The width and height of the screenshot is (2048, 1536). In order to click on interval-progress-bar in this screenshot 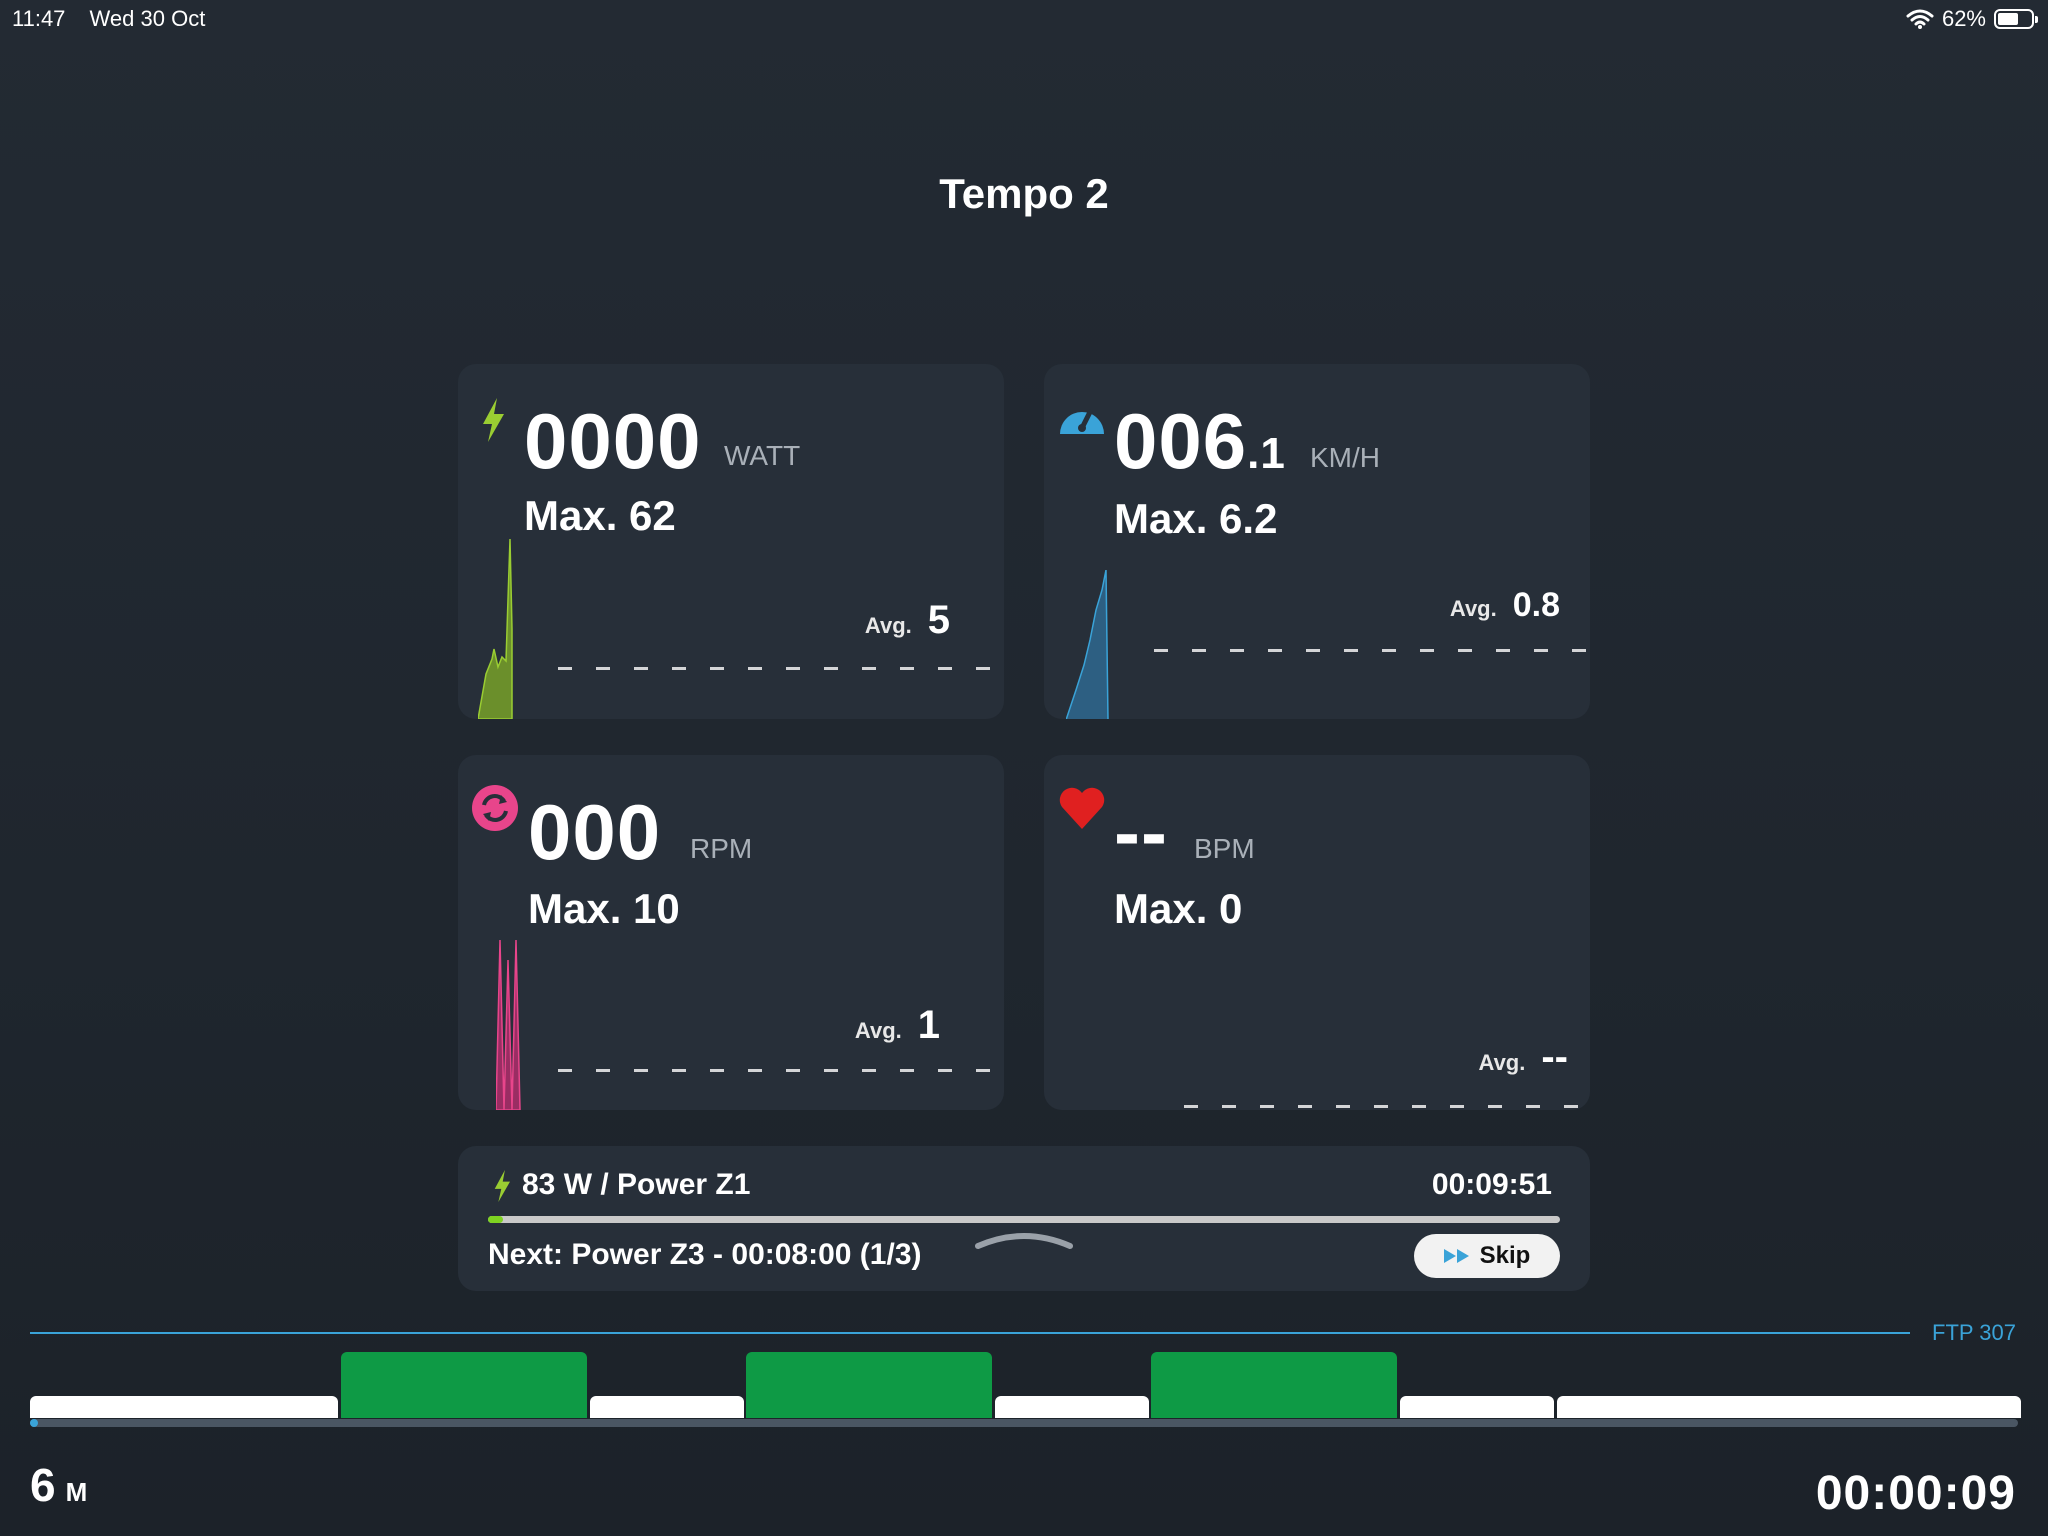, I will do `click(1024, 1219)`.